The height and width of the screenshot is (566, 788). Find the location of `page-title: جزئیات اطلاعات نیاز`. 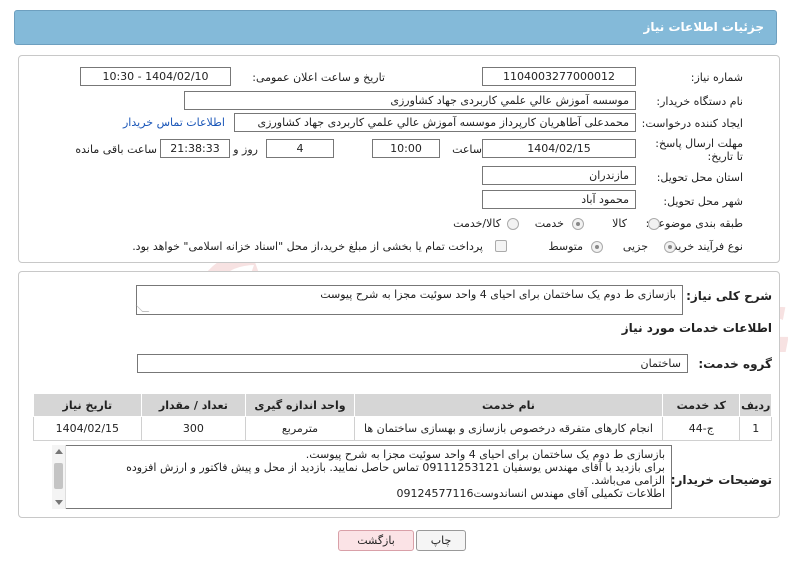

page-title: جزئیات اطلاعات نیاز is located at coordinates (703, 27).